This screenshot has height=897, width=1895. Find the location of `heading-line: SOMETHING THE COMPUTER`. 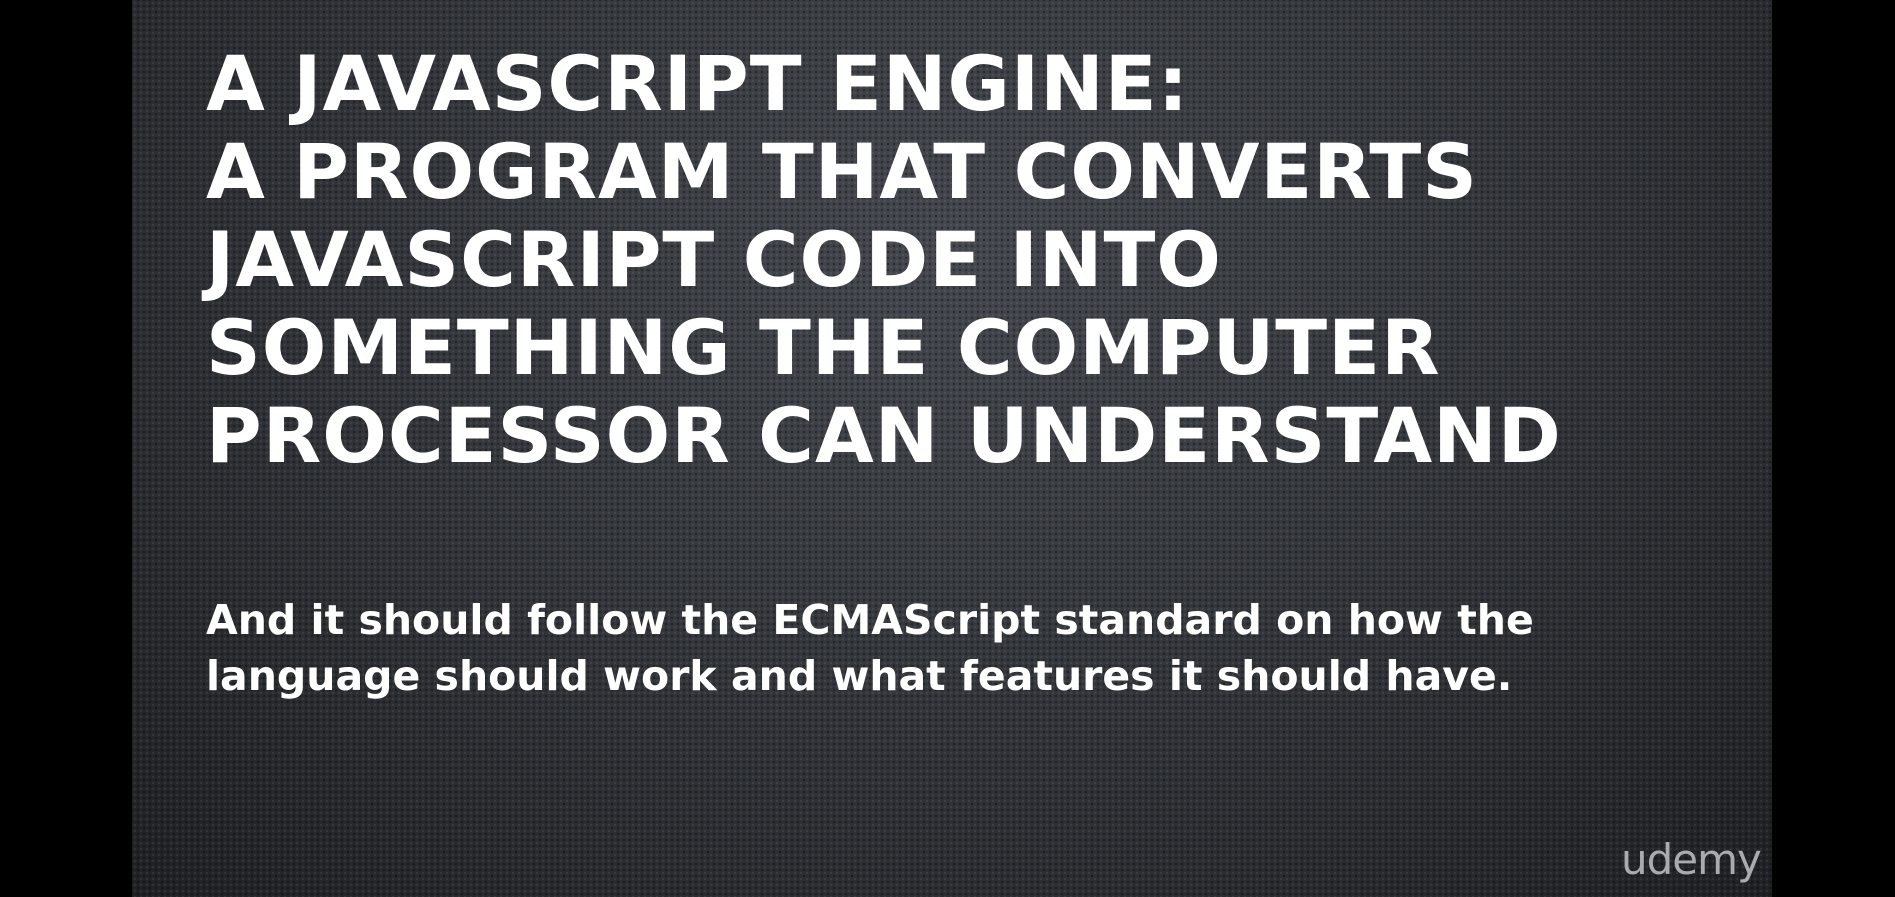

heading-line: SOMETHING THE COMPUTER is located at coordinates (823, 347).